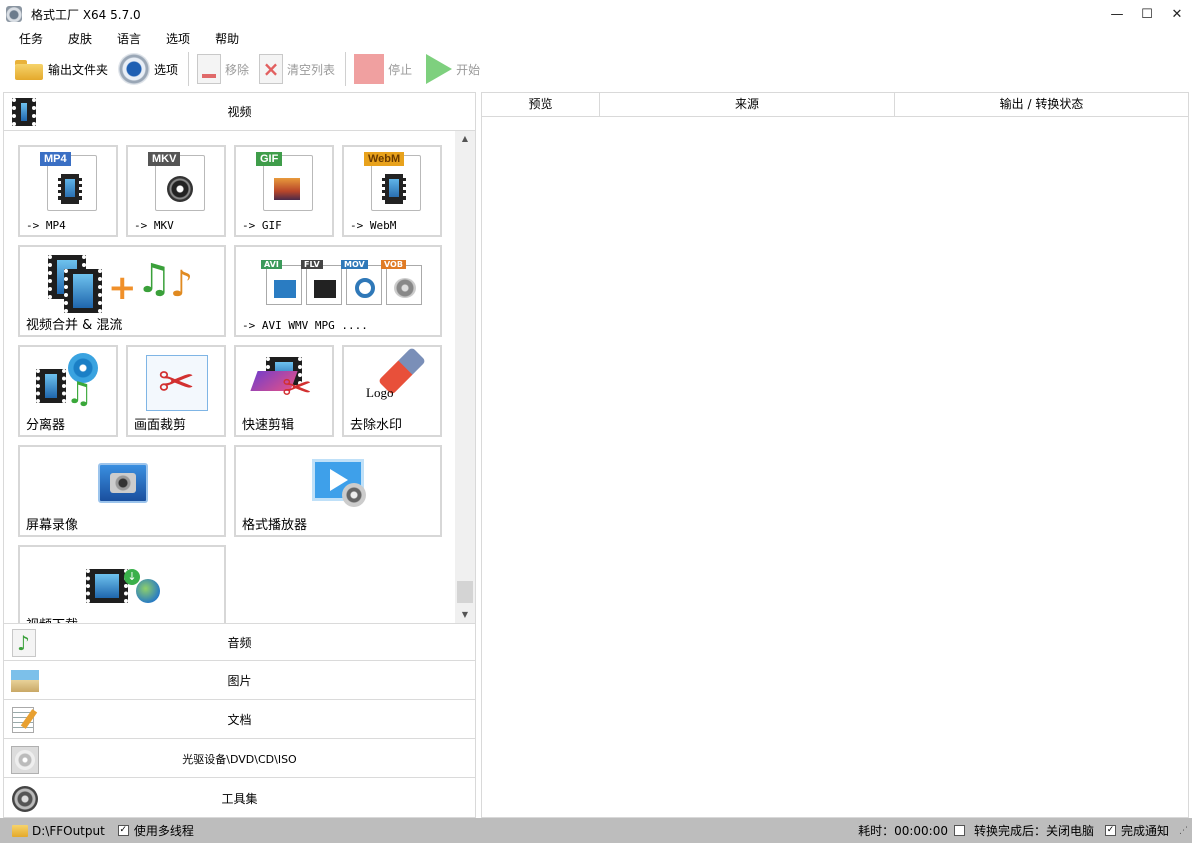  What do you see at coordinates (338, 491) in the screenshot?
I see `tile-format-player: 格式播放器` at bounding box center [338, 491].